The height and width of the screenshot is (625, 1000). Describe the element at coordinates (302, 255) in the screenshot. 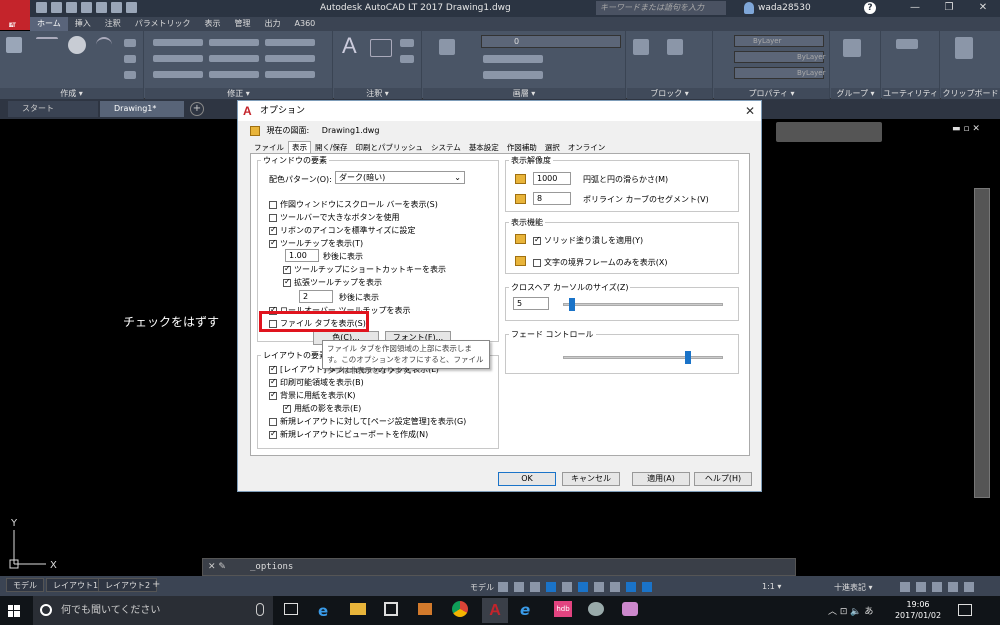

I see `tooltip-delay-input: 1.00` at that location.